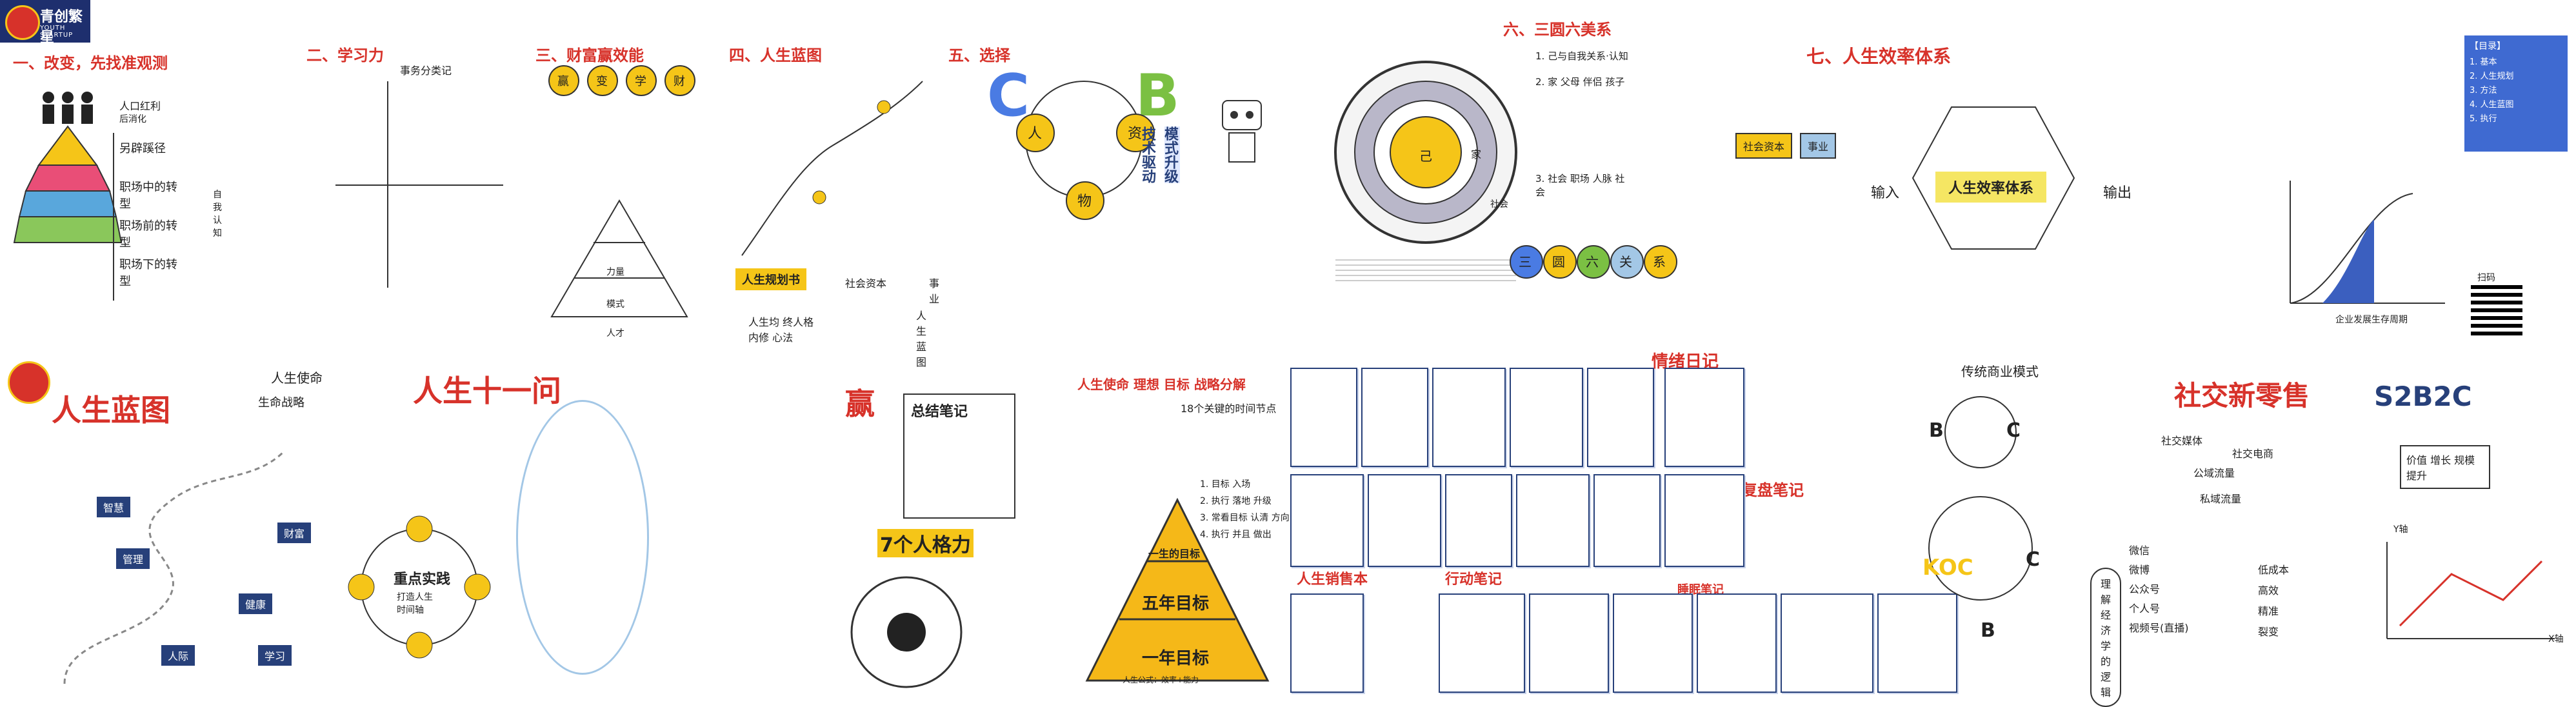  What do you see at coordinates (148, 273) in the screenshot?
I see `change-item: 职场下的转型` at bounding box center [148, 273].